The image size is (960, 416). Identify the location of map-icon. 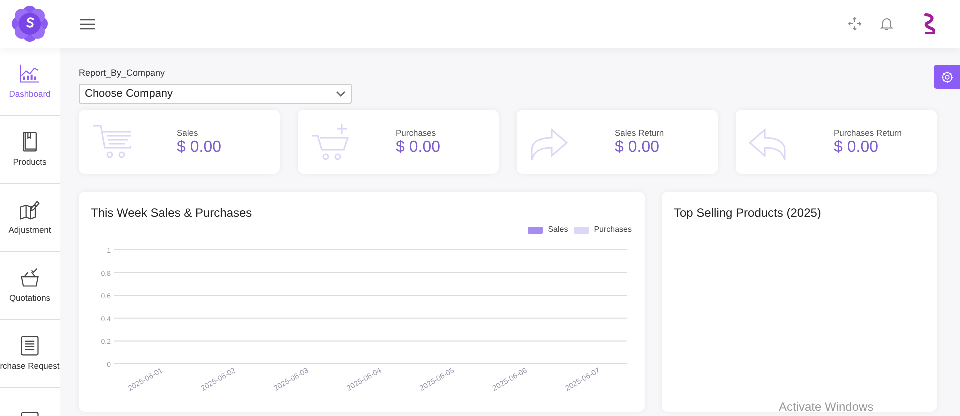
(30, 209).